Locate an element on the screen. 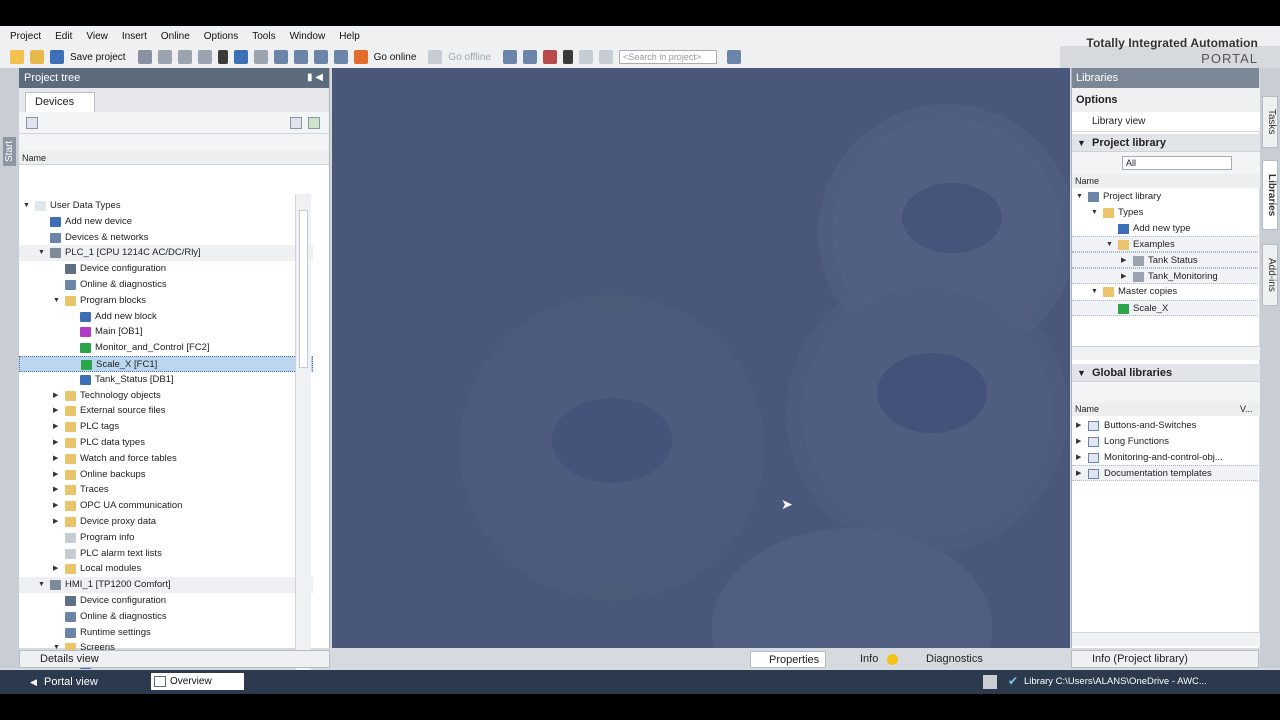 The width and height of the screenshot is (1280, 720). project-library-section: ▼ Project library is located at coordinates (1166, 143).